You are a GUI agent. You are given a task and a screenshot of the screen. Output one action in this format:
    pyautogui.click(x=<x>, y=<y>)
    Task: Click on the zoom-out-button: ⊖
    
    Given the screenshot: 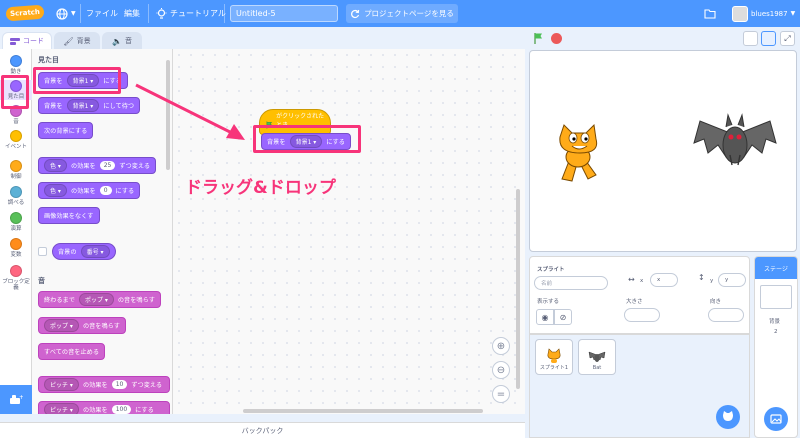 What is the action you would take?
    pyautogui.click(x=501, y=370)
    